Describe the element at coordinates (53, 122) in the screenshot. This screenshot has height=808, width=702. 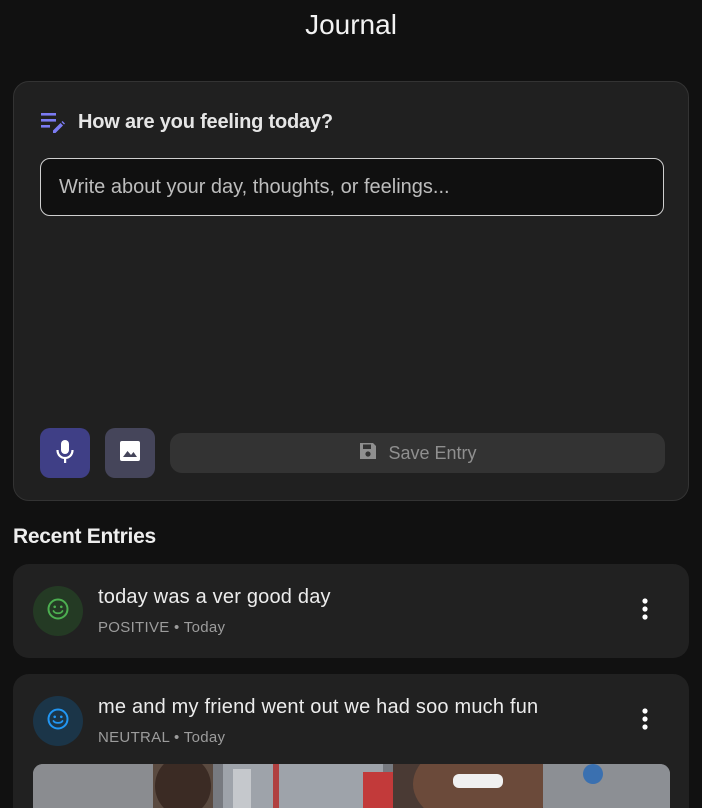
I see `edit-note-icon` at that location.